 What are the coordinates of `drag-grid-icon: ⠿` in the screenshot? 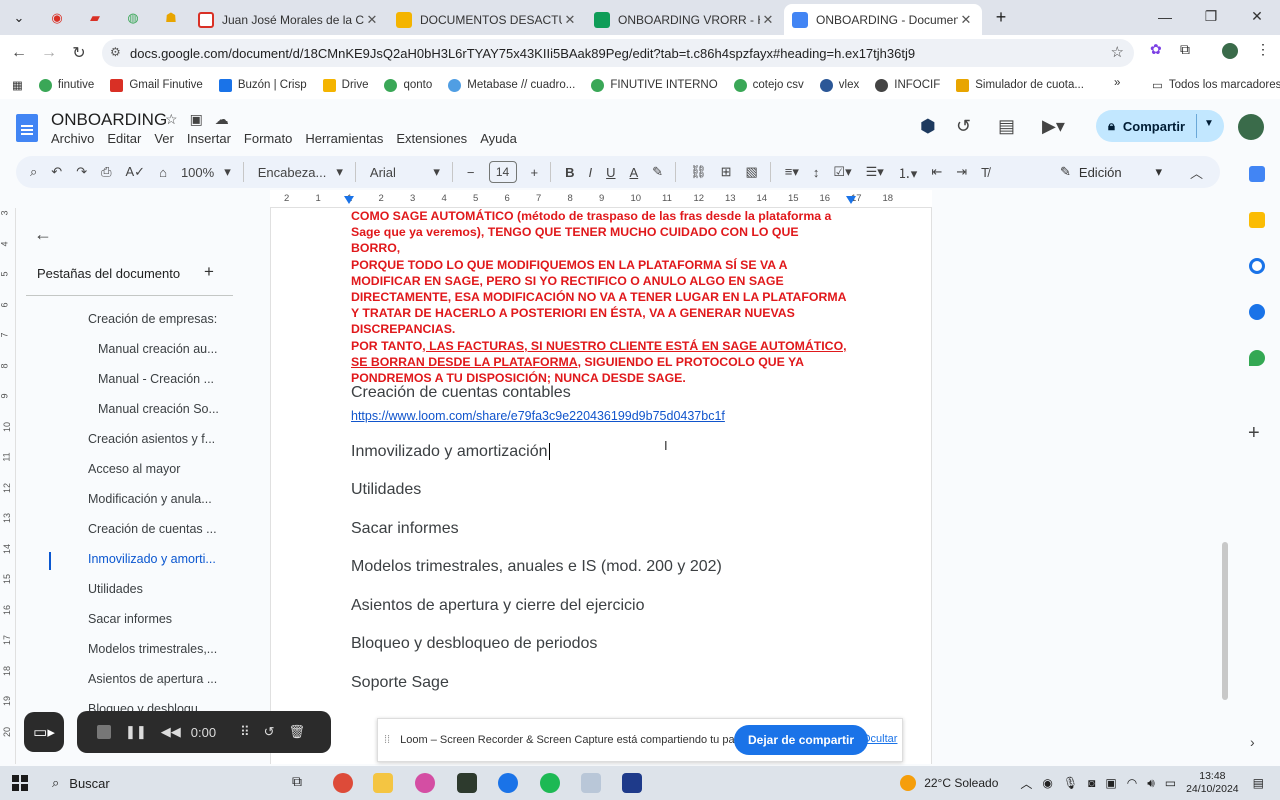 It's located at (245, 732).